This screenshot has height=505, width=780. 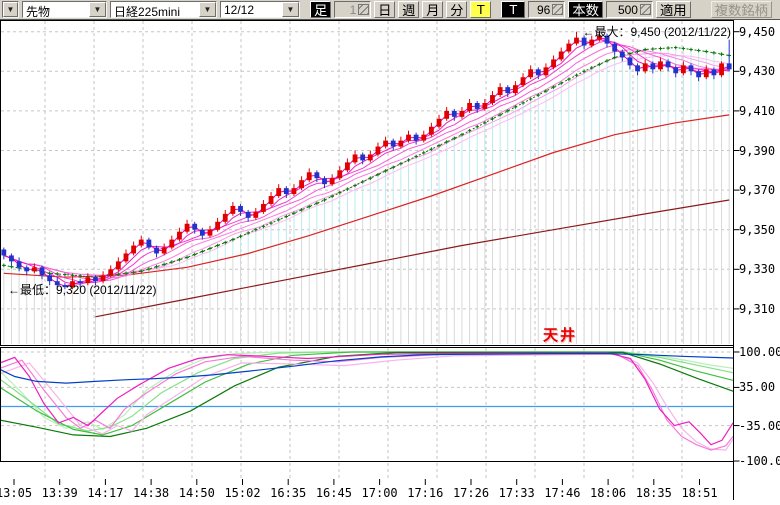 I want to click on tick-size-stepper: 96, so click(x=547, y=9).